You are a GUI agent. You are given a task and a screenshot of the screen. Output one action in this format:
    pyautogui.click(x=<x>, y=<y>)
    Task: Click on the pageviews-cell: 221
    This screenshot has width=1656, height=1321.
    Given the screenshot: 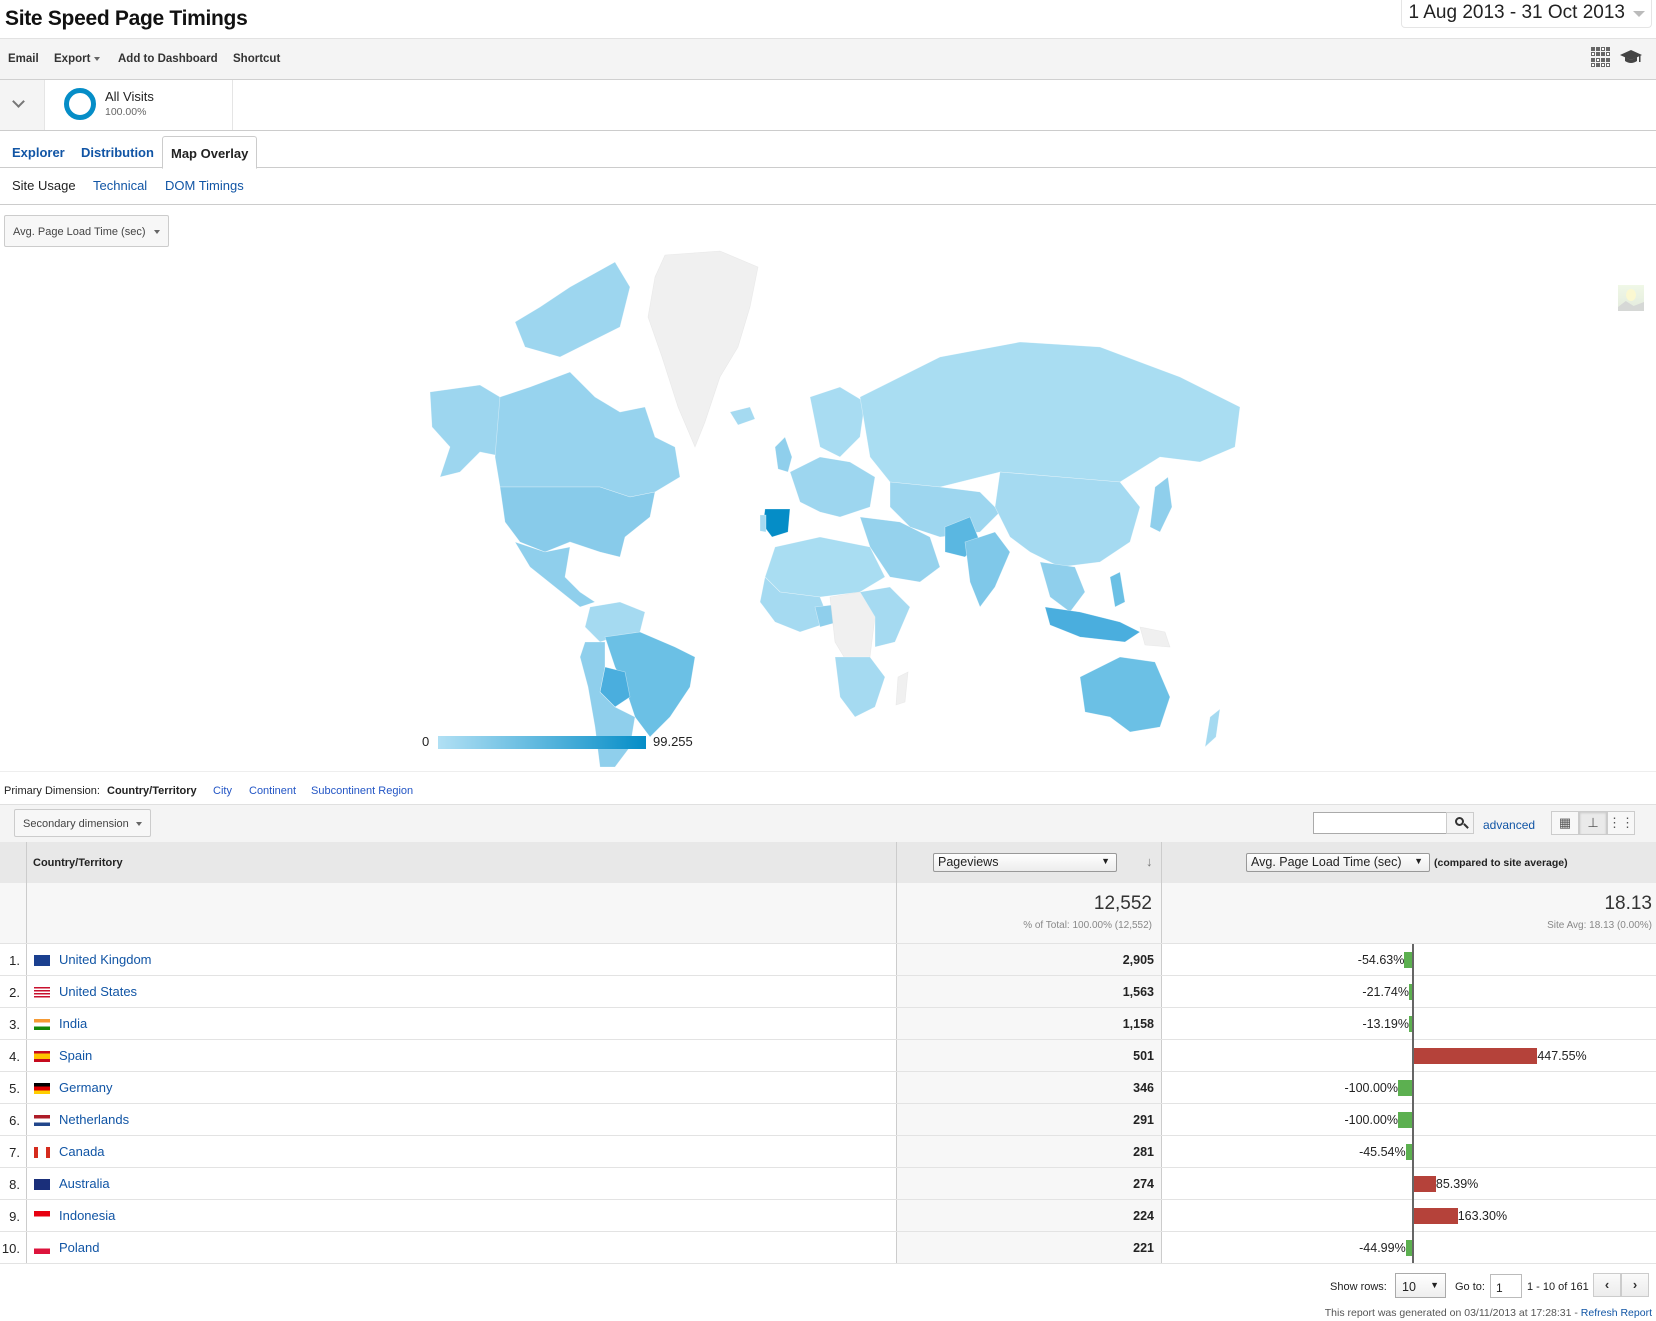 What is the action you would take?
    pyautogui.click(x=1028, y=1247)
    